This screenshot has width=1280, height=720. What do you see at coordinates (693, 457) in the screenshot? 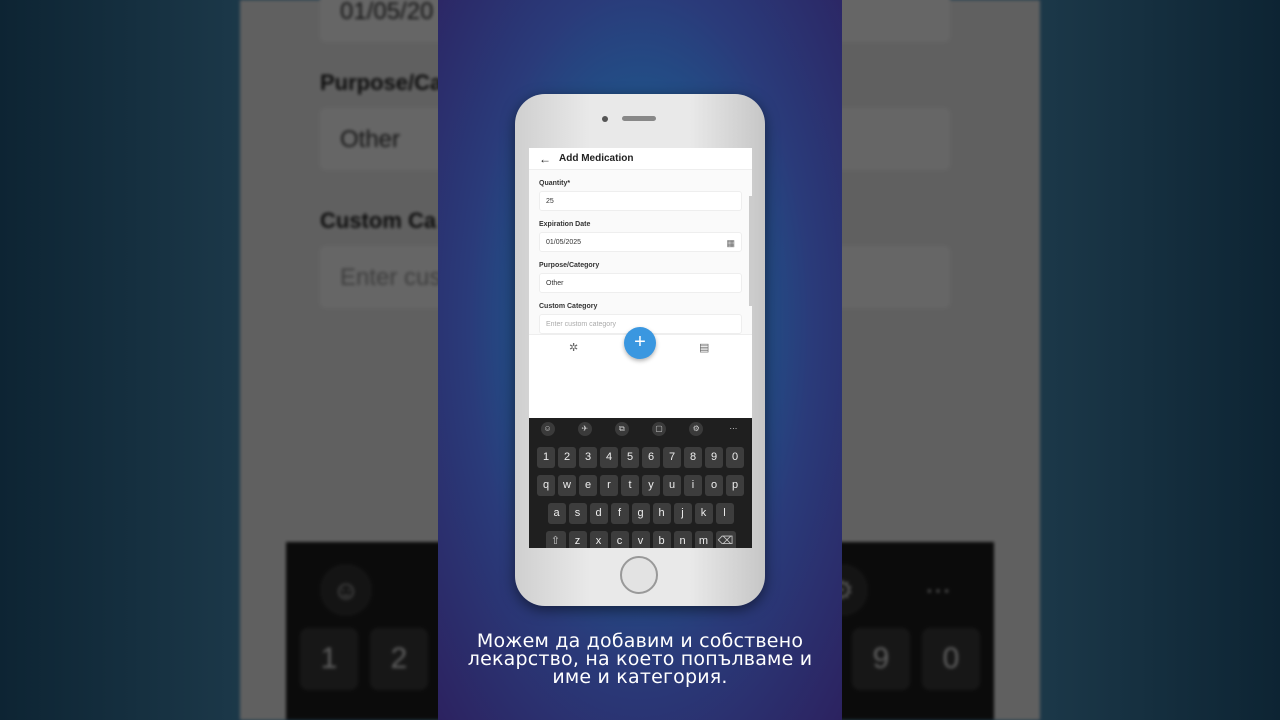
I see `keyboard-key: 8` at bounding box center [693, 457].